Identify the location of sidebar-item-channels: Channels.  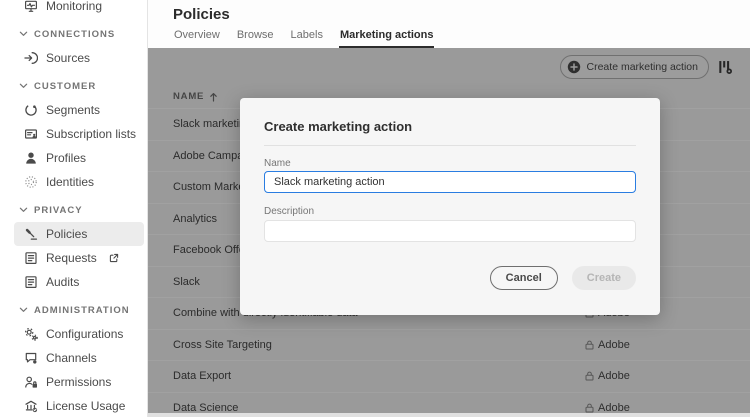
(79, 358).